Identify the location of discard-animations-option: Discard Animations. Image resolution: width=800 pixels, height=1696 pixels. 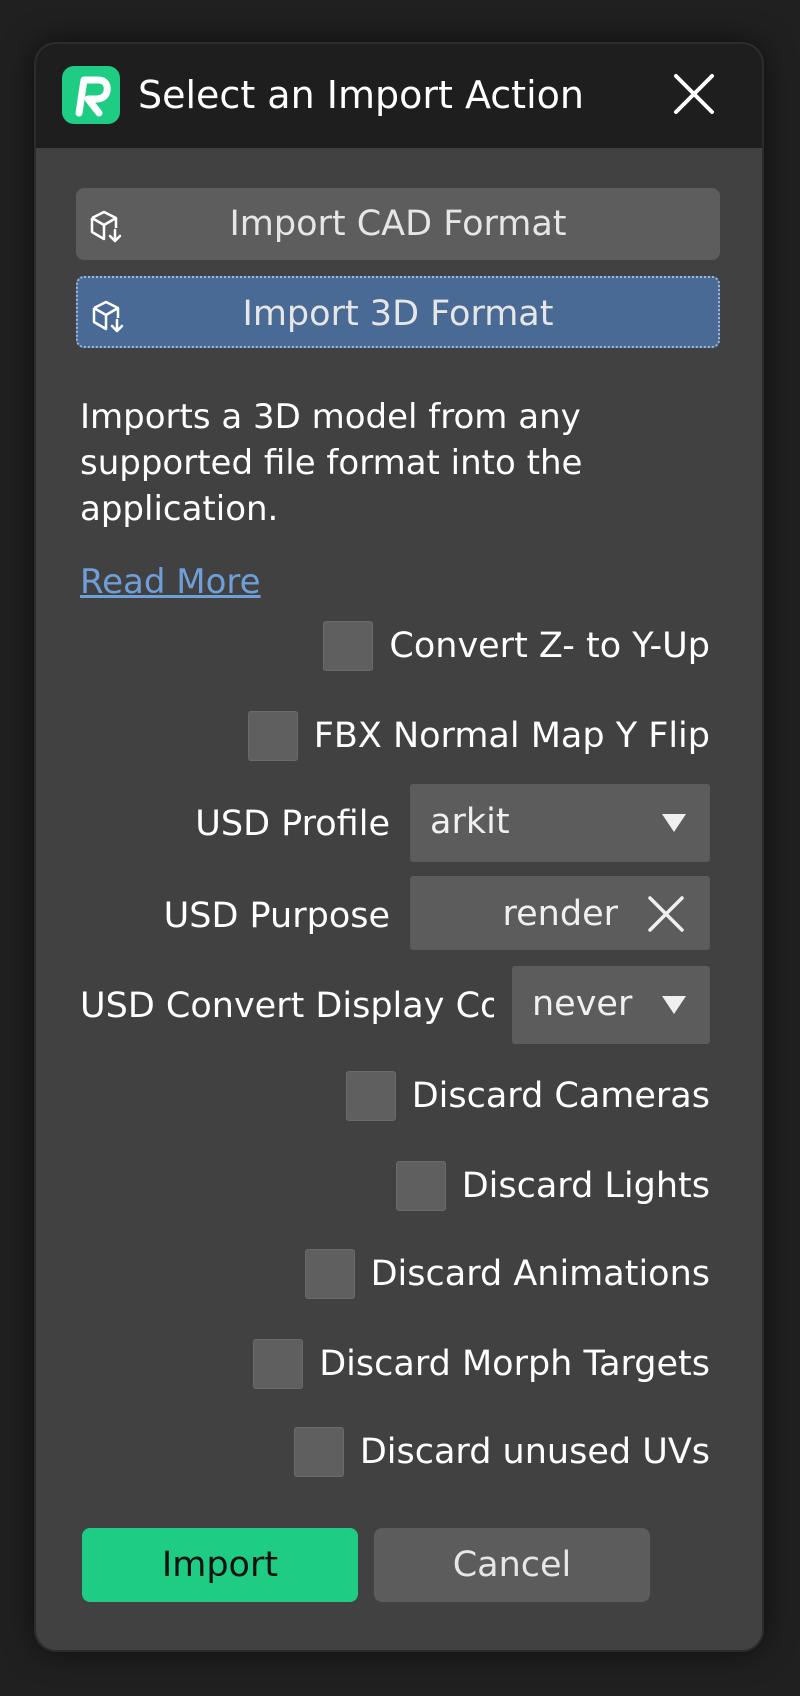
(507, 1274).